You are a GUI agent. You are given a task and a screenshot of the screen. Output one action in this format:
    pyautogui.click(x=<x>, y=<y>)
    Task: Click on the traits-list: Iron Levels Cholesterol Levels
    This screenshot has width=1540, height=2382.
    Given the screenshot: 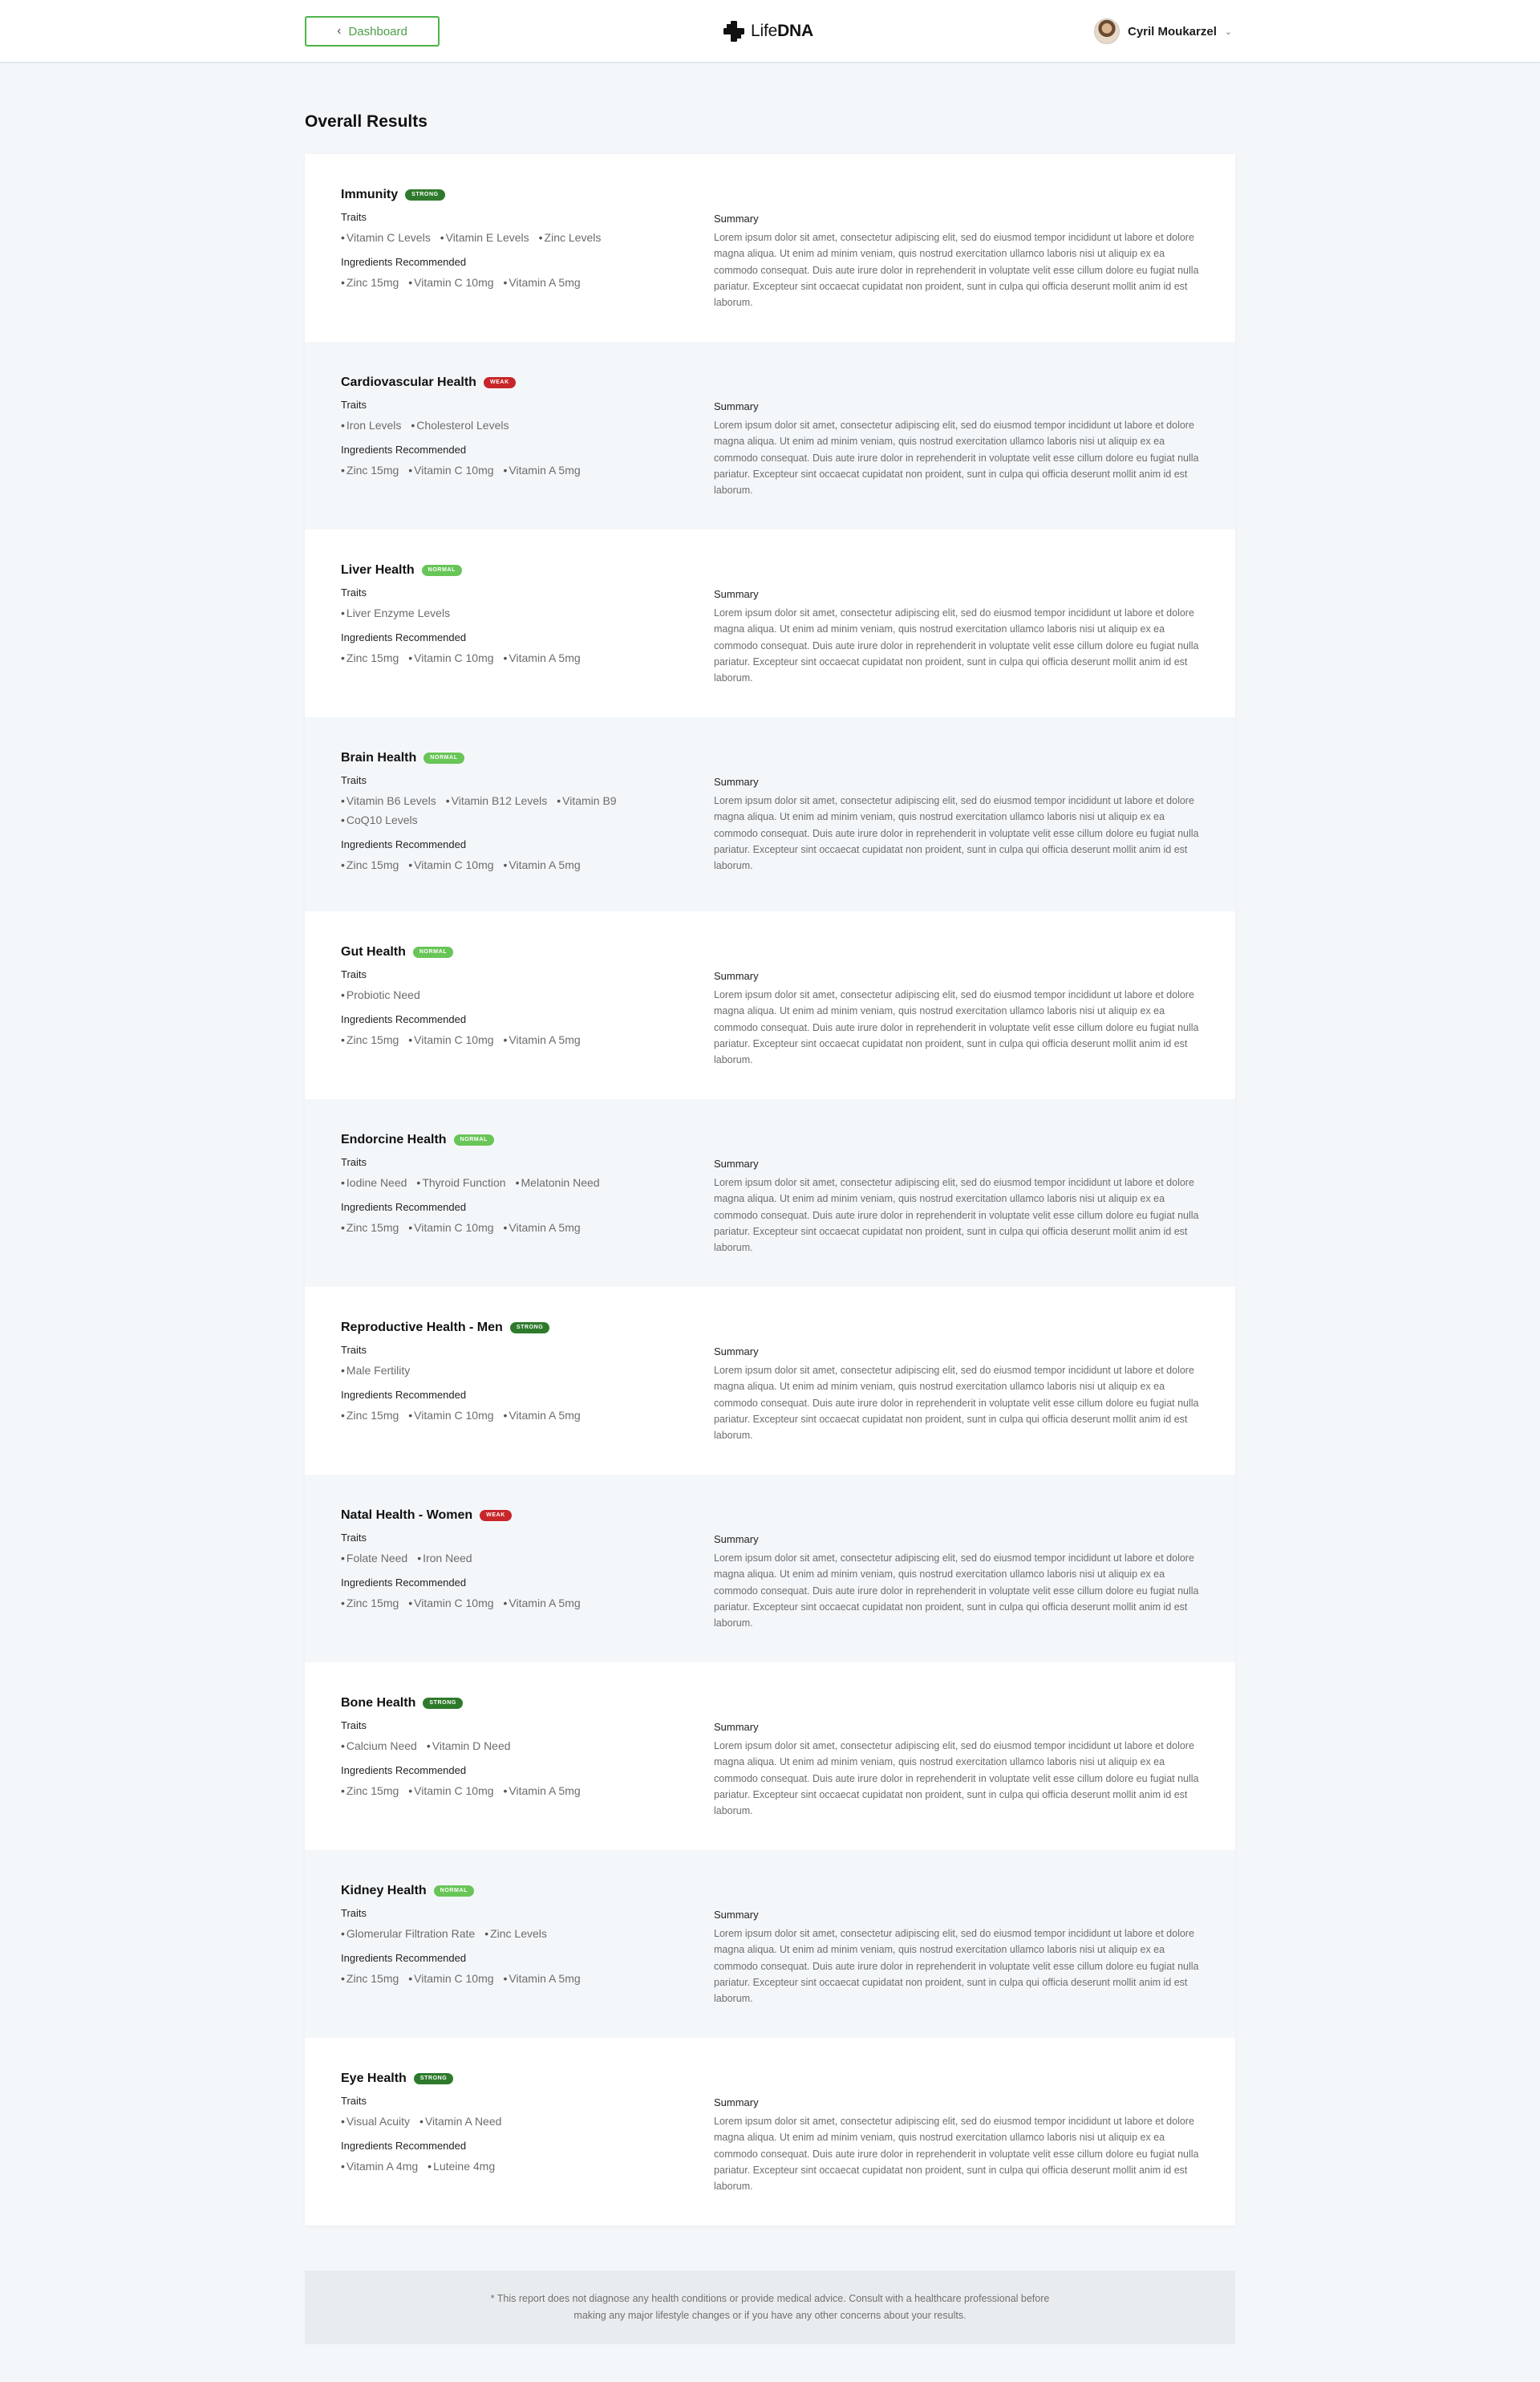 What is the action you would take?
    pyautogui.click(x=513, y=425)
    